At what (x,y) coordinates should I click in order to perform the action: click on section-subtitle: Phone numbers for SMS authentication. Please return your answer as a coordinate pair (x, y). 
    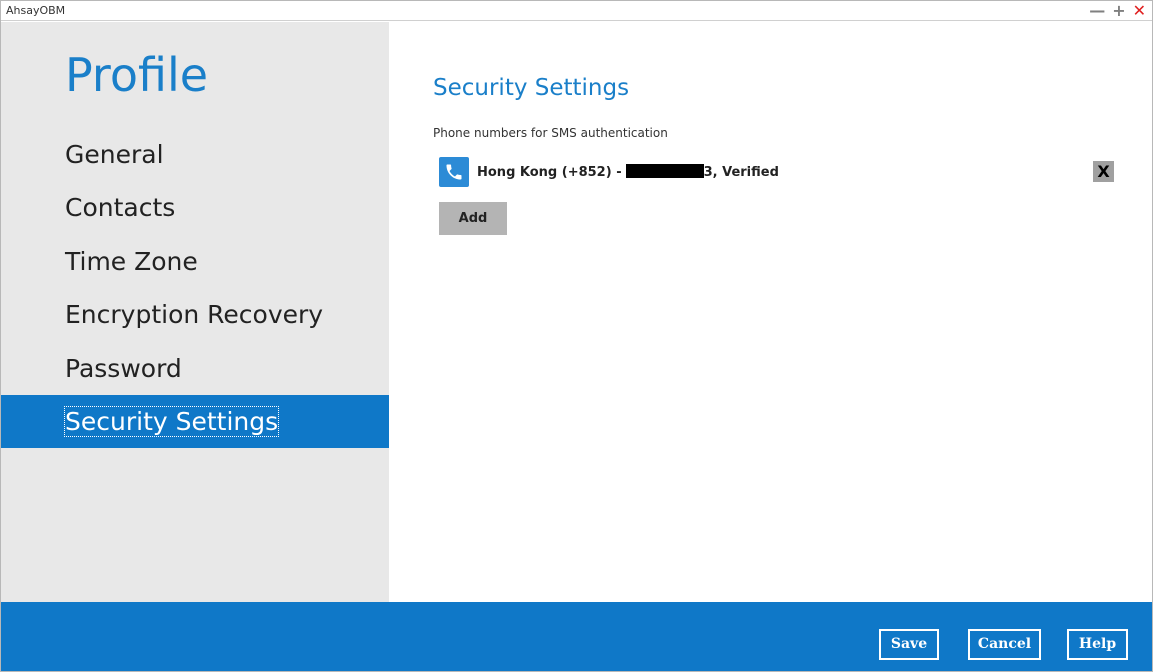
    Looking at the image, I should click on (550, 133).